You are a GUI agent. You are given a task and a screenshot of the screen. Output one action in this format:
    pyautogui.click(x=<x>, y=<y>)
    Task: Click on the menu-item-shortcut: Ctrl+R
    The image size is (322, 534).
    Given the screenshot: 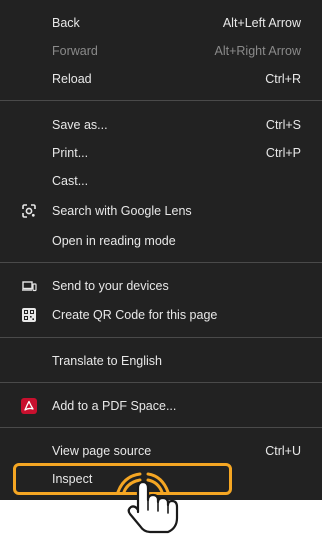 What is the action you would take?
    pyautogui.click(x=283, y=79)
    